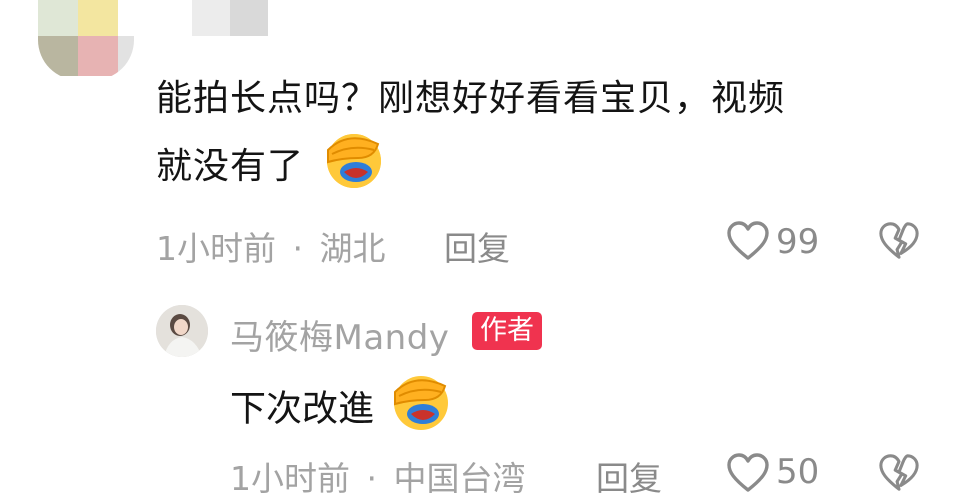 Image resolution: width=960 pixels, height=500 pixels. I want to click on comment-time: 1小时前, so click(216, 248).